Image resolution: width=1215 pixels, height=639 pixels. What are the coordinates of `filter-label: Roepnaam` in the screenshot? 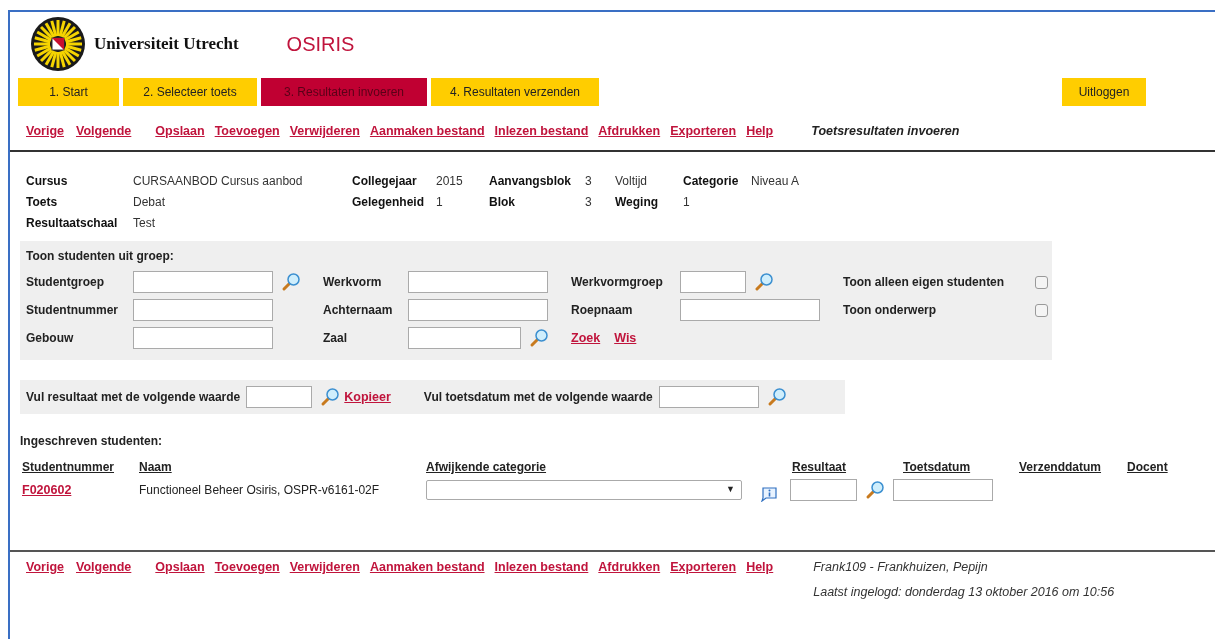 It's located at (602, 310).